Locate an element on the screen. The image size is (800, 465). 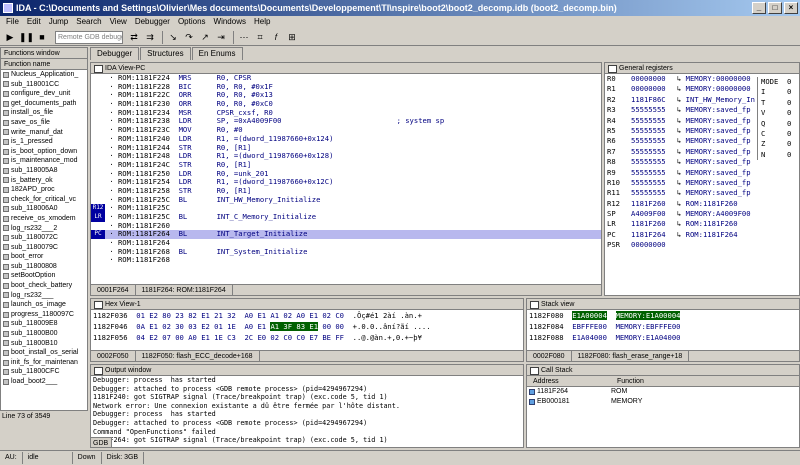
detach-icon: ⇉ is located at coordinates (150, 37).